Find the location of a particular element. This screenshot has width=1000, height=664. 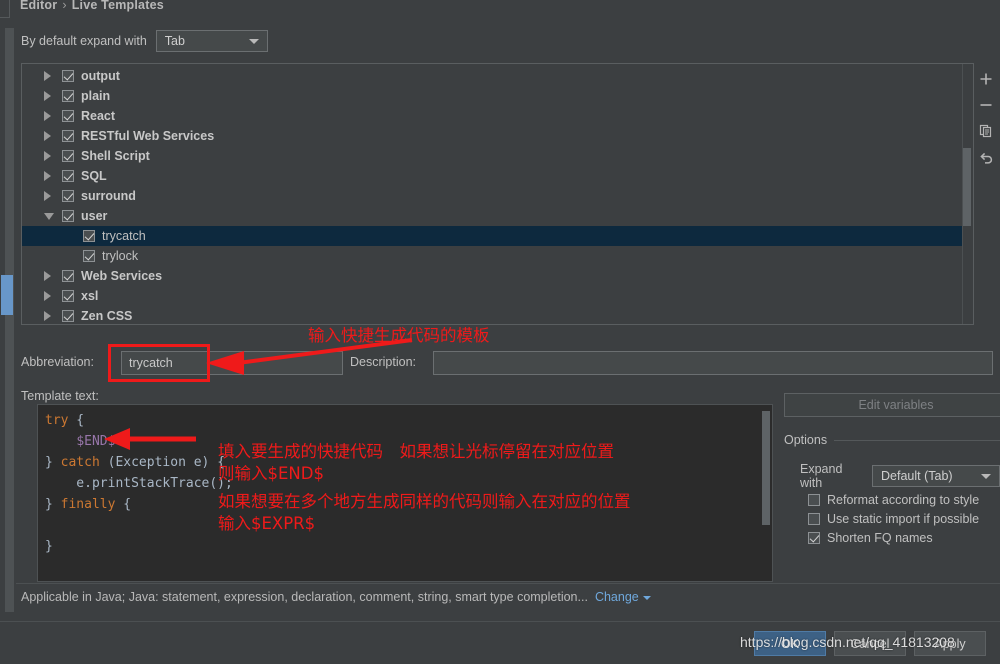

code-line: $END$ is located at coordinates (139, 441).